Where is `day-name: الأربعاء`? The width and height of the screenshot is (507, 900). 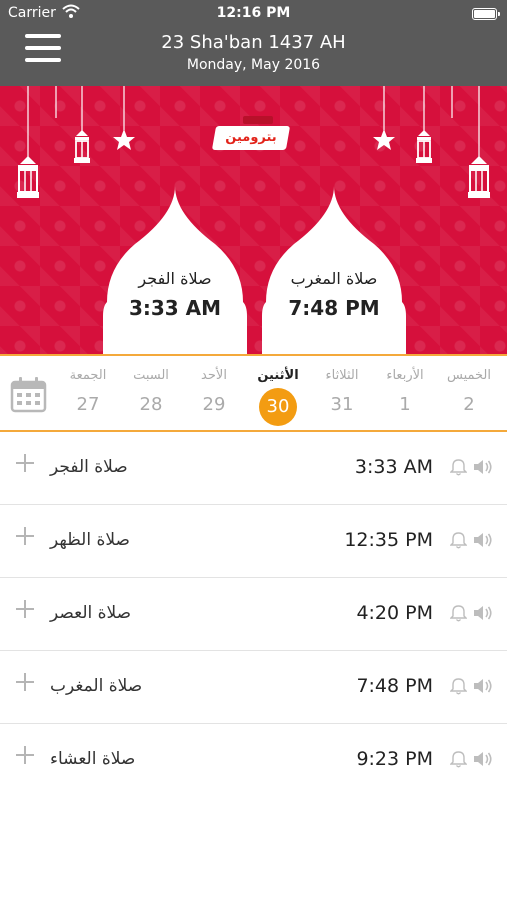
day-name: الأربعاء is located at coordinates (405, 375).